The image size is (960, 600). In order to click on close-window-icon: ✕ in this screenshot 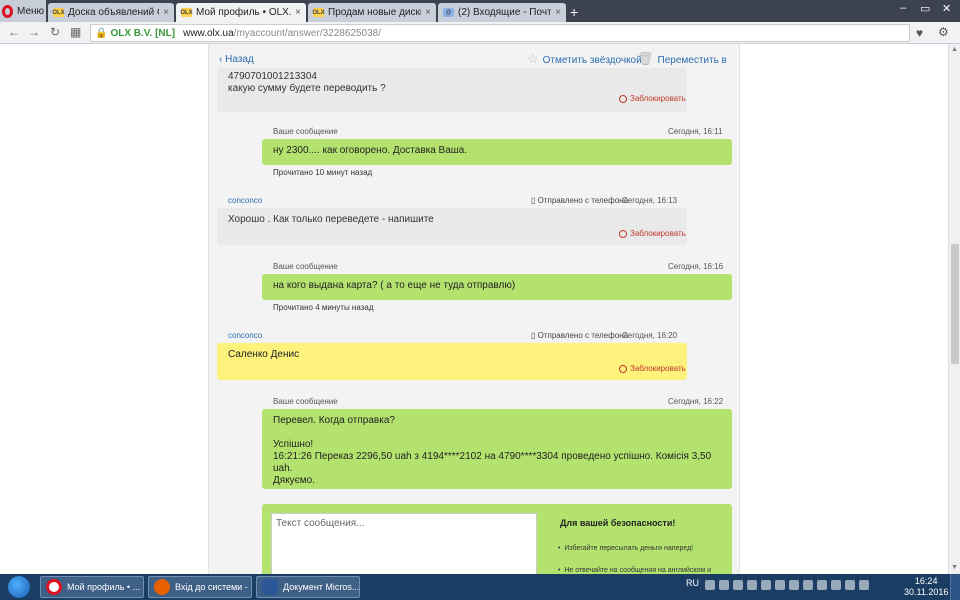, I will do `click(946, 8)`.